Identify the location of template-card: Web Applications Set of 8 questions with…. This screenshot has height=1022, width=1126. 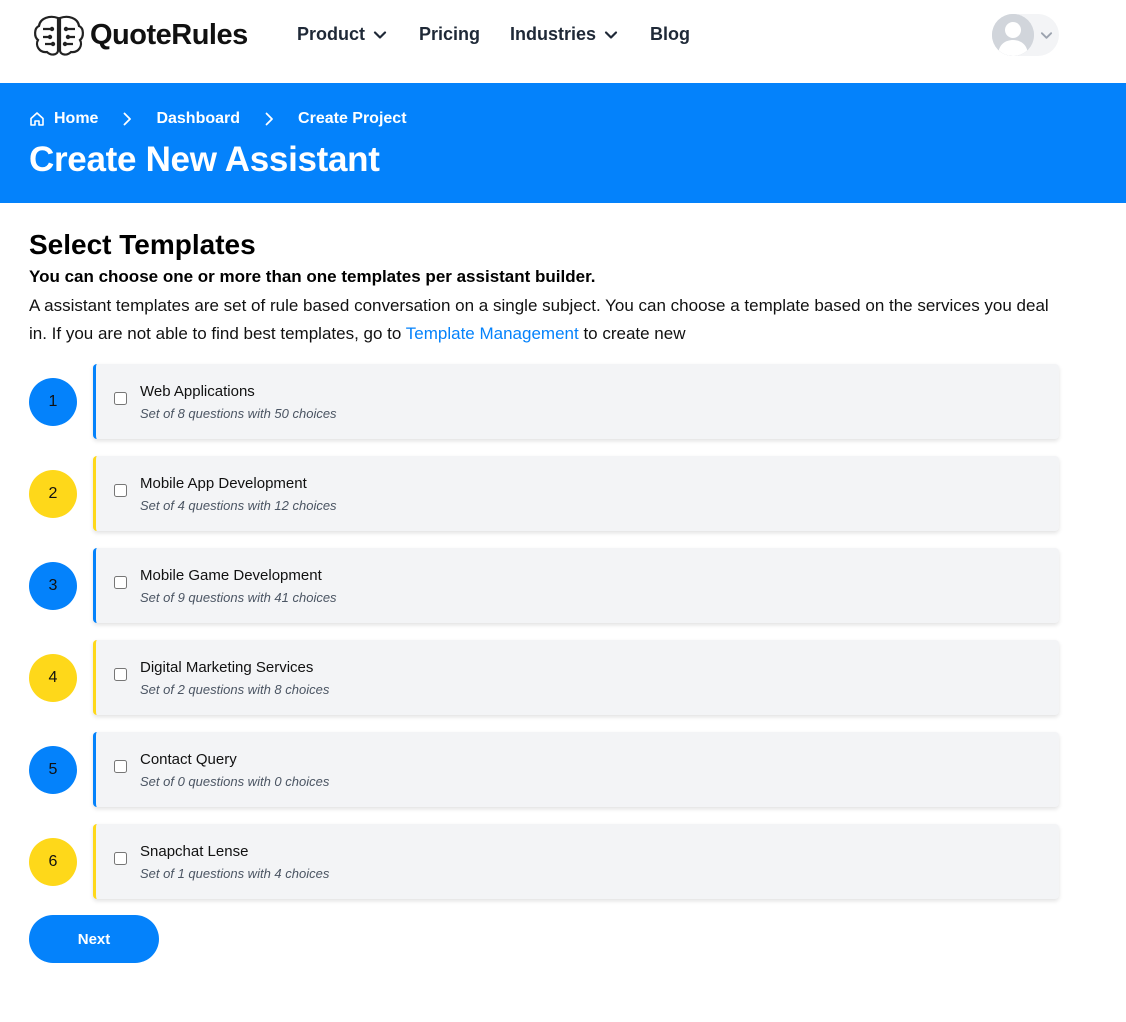
(576, 401).